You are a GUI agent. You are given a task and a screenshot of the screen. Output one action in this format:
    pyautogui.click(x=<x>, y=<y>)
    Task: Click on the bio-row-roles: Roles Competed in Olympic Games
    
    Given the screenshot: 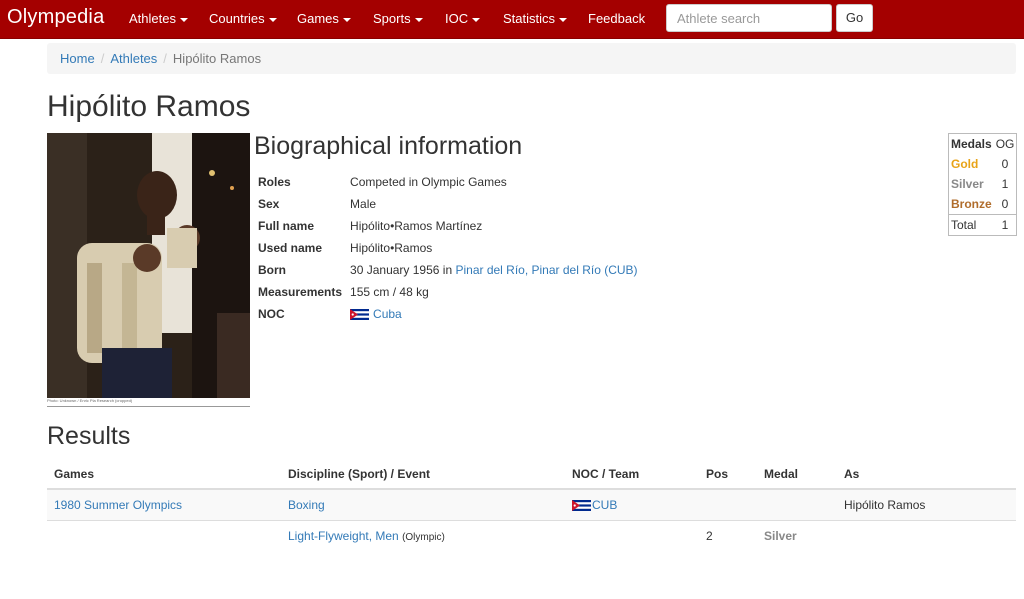 What is the action you would take?
    pyautogui.click(x=448, y=182)
    